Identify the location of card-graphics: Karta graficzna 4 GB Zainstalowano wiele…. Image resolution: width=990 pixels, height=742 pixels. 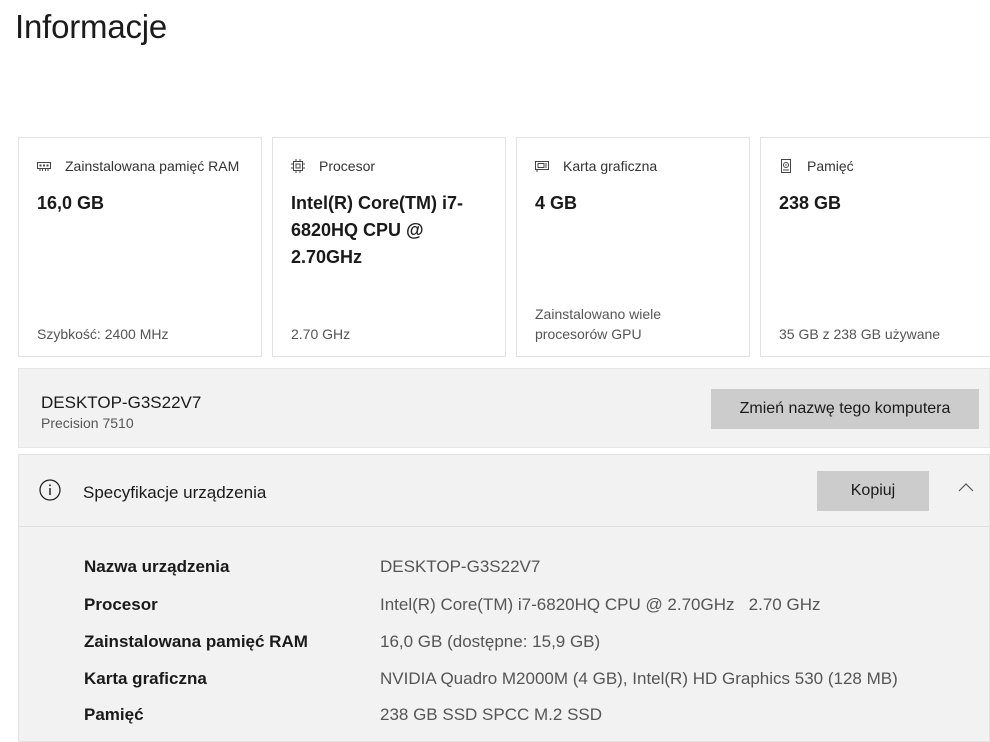
(633, 247).